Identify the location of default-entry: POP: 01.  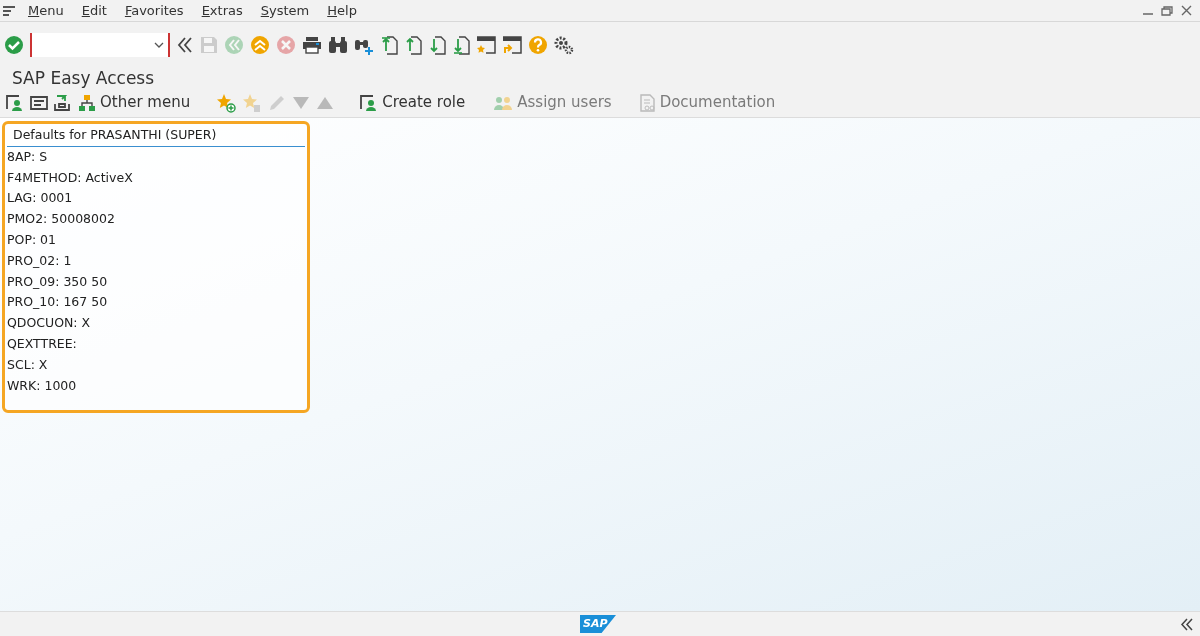
(31, 239).